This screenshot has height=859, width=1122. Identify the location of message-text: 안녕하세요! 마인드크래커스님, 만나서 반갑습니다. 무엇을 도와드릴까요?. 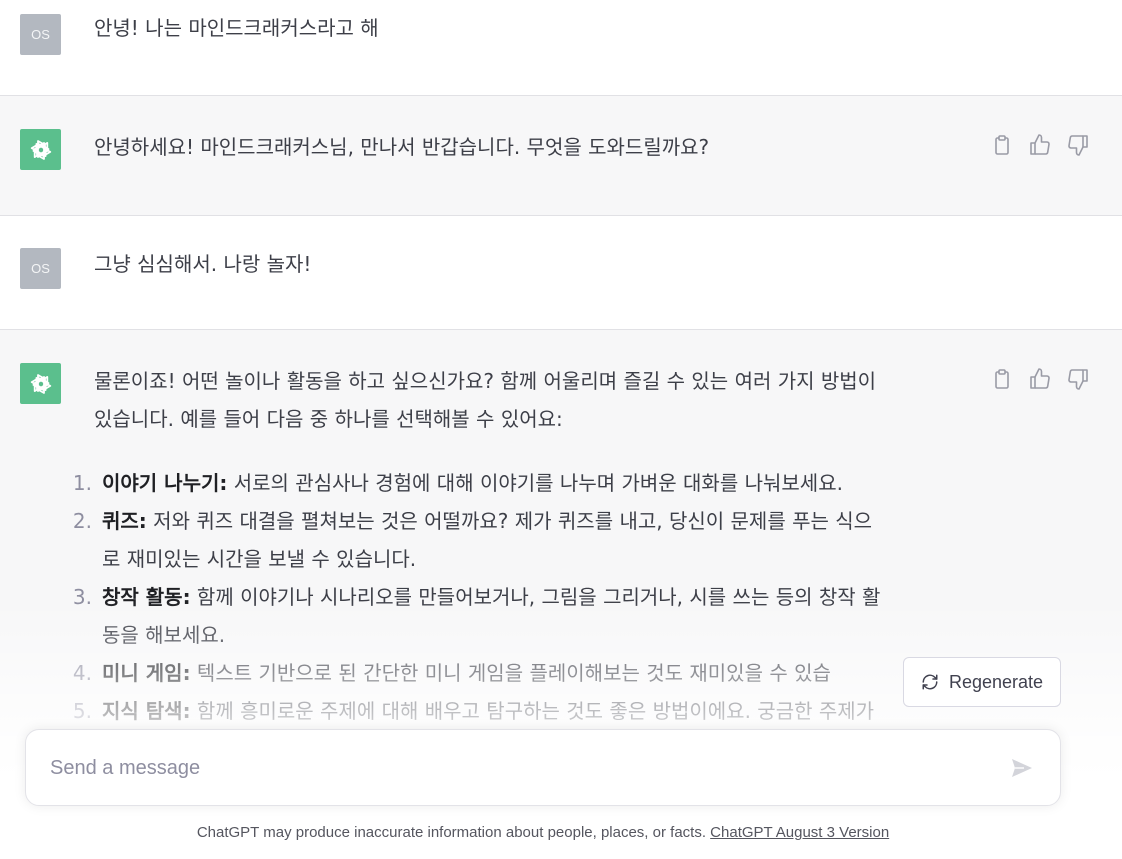
(402, 147).